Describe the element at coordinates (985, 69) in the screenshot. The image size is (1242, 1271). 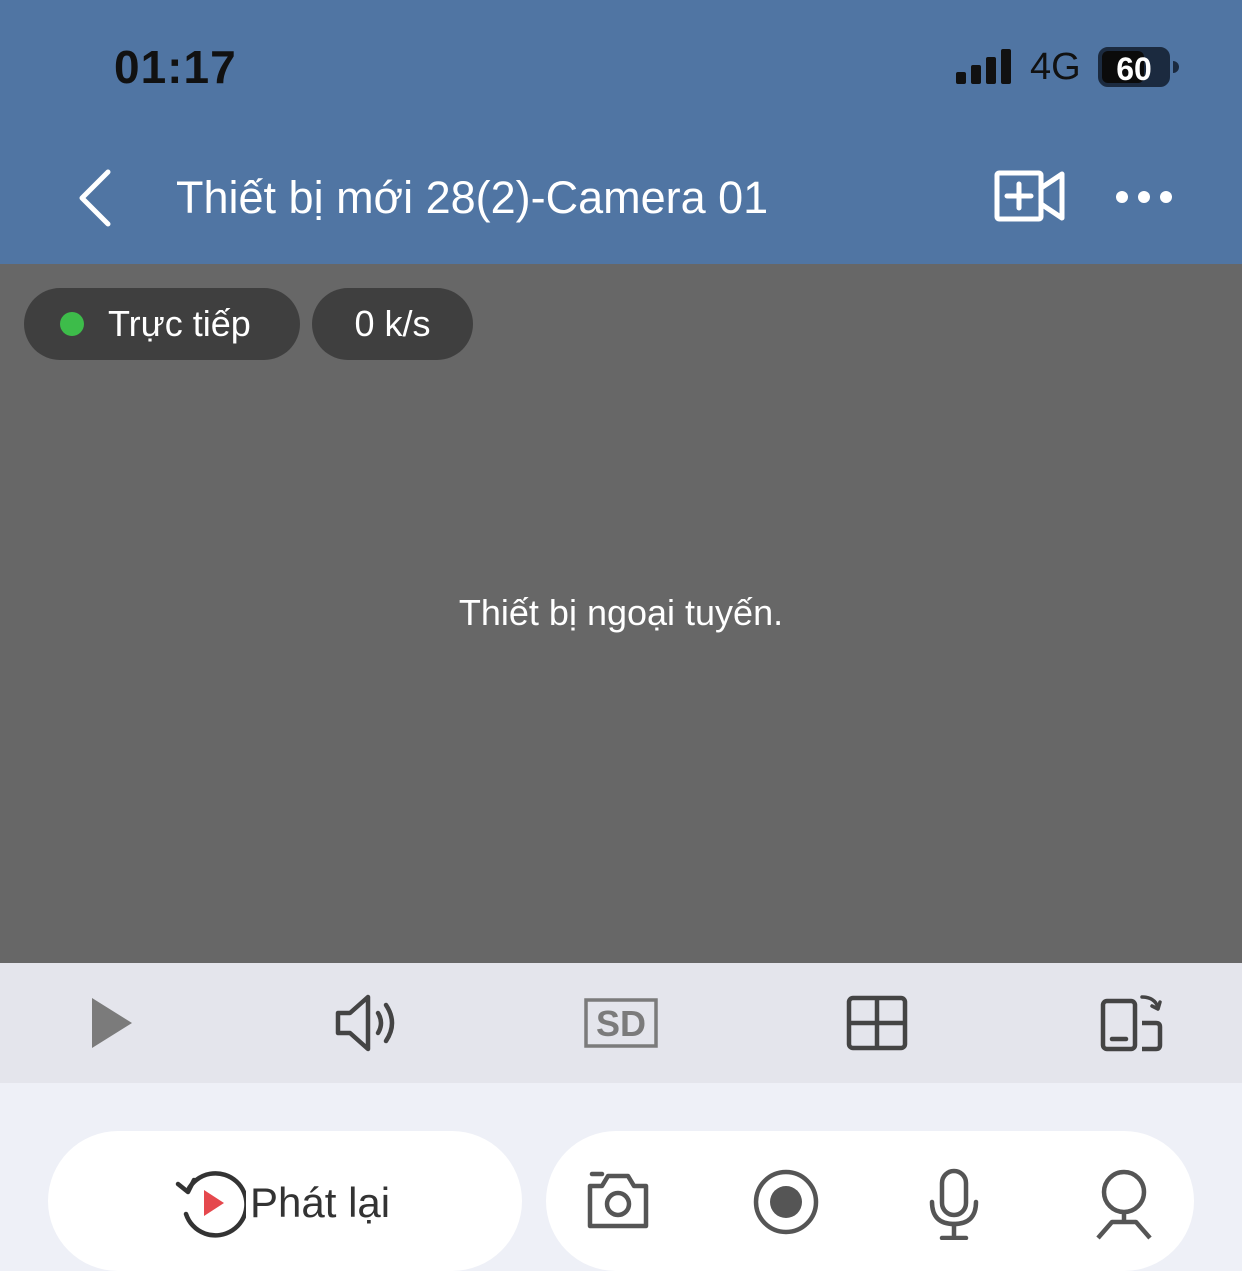
I see `signal-icon` at that location.